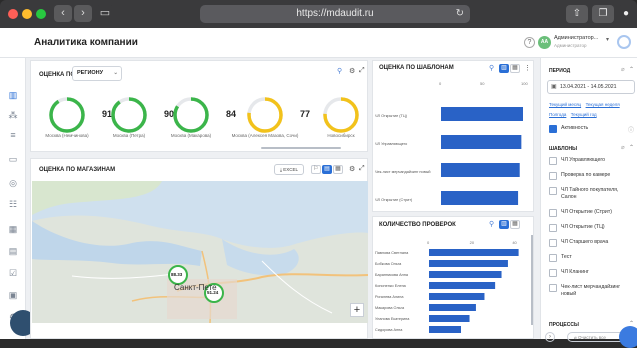 Image resolution: width=637 pixels, height=348 pixels. Describe the element at coordinates (327, 169) in the screenshot. I see `list-view-icon: ▤` at that location.